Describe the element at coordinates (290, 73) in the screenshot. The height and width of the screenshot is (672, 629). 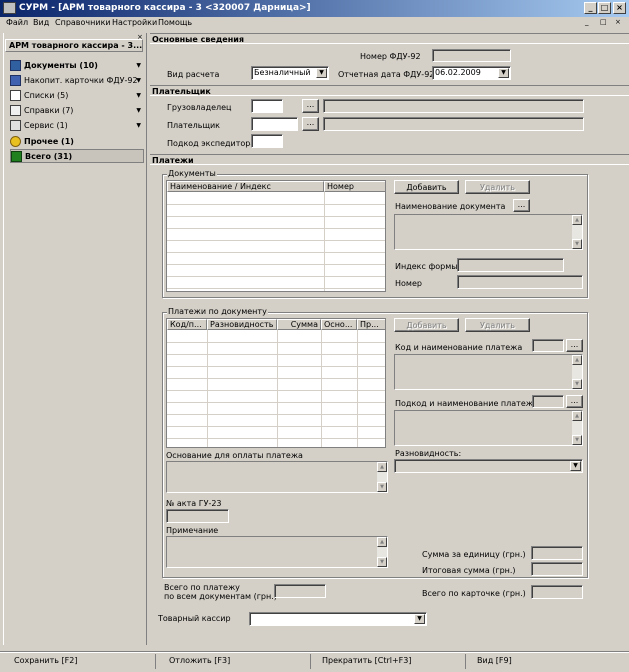
I see `calc-type-select: Безналичный ▼` at that location.